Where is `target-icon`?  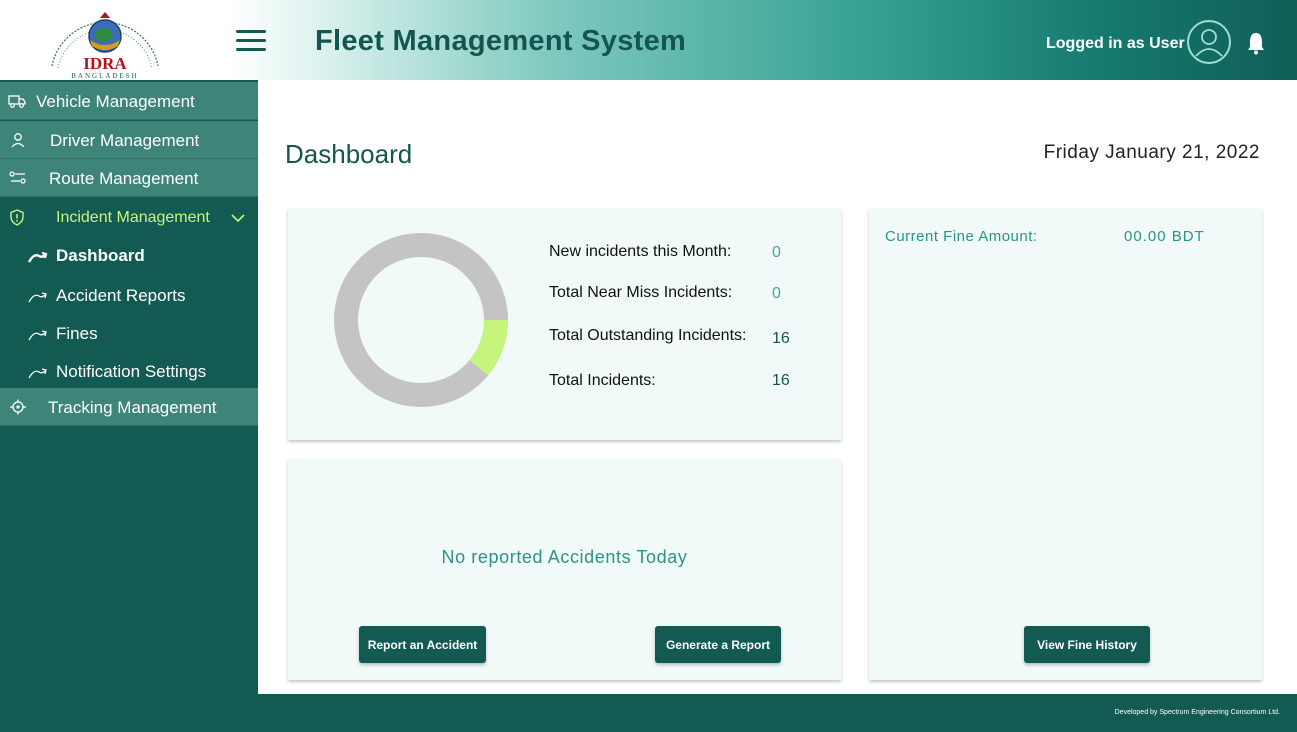
target-icon is located at coordinates (18, 407).